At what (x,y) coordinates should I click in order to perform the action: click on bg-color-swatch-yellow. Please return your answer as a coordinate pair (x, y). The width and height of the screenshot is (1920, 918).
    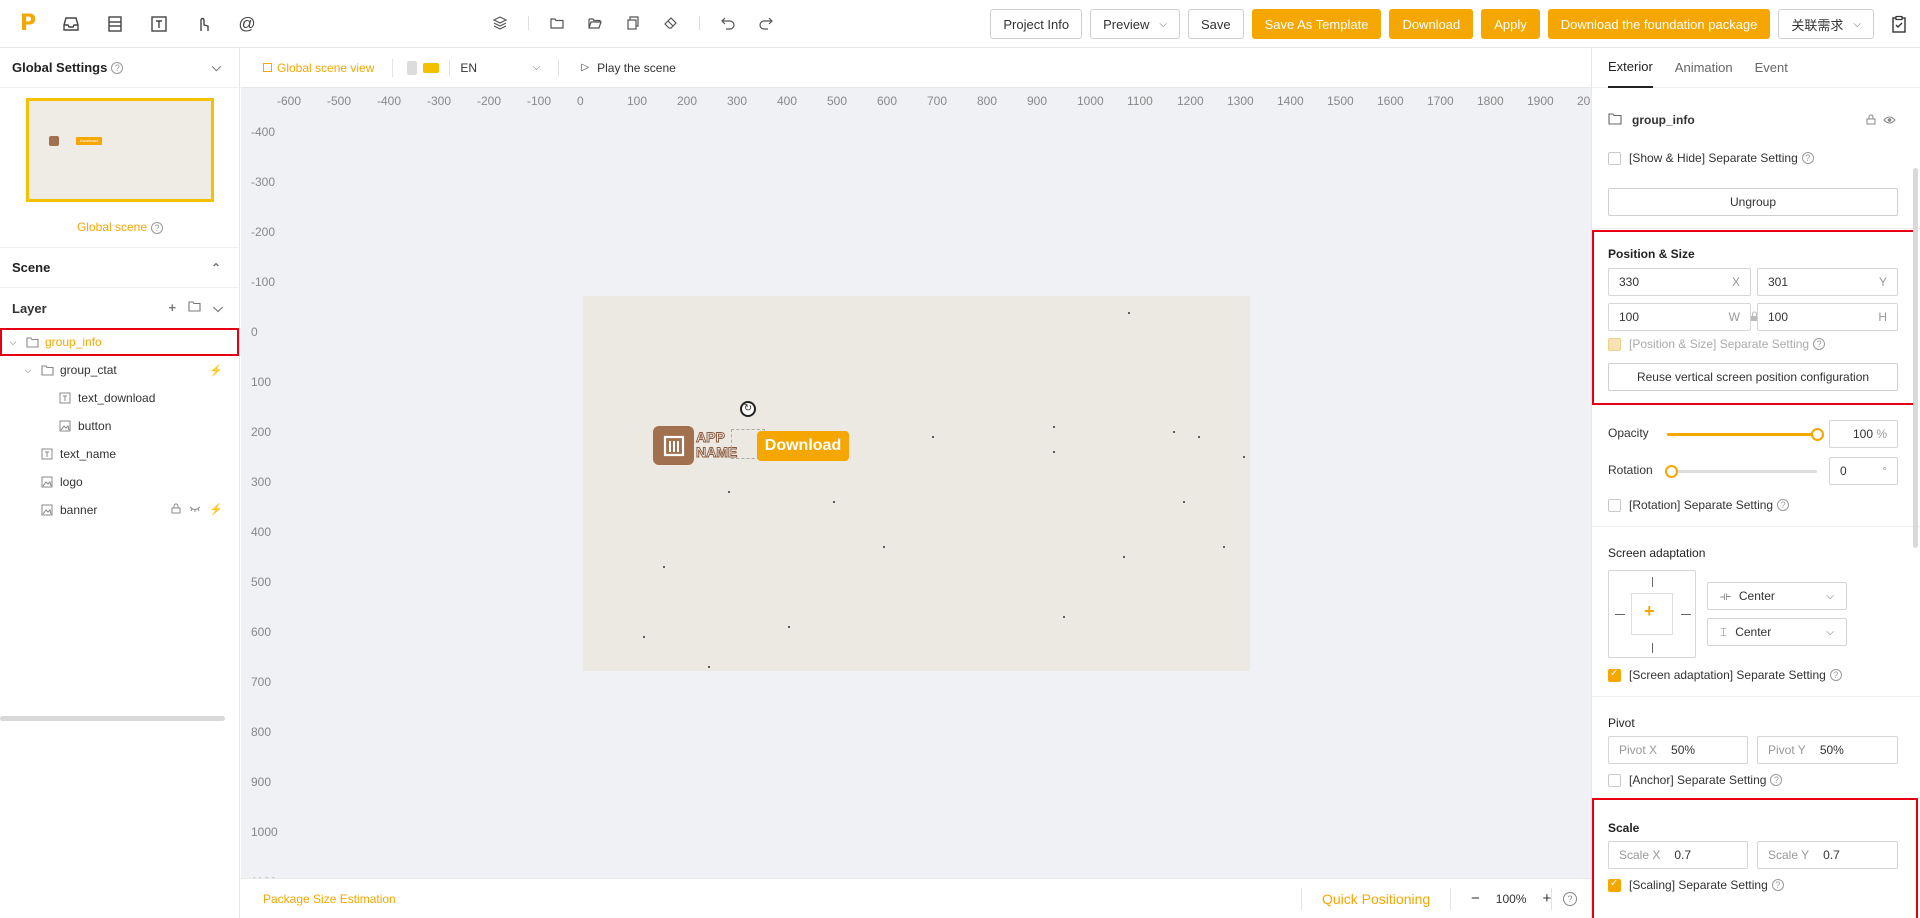
    Looking at the image, I should click on (431, 67).